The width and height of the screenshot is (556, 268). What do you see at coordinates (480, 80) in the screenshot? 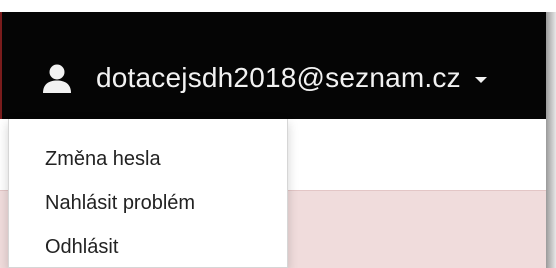
I see `caret-down-icon` at bounding box center [480, 80].